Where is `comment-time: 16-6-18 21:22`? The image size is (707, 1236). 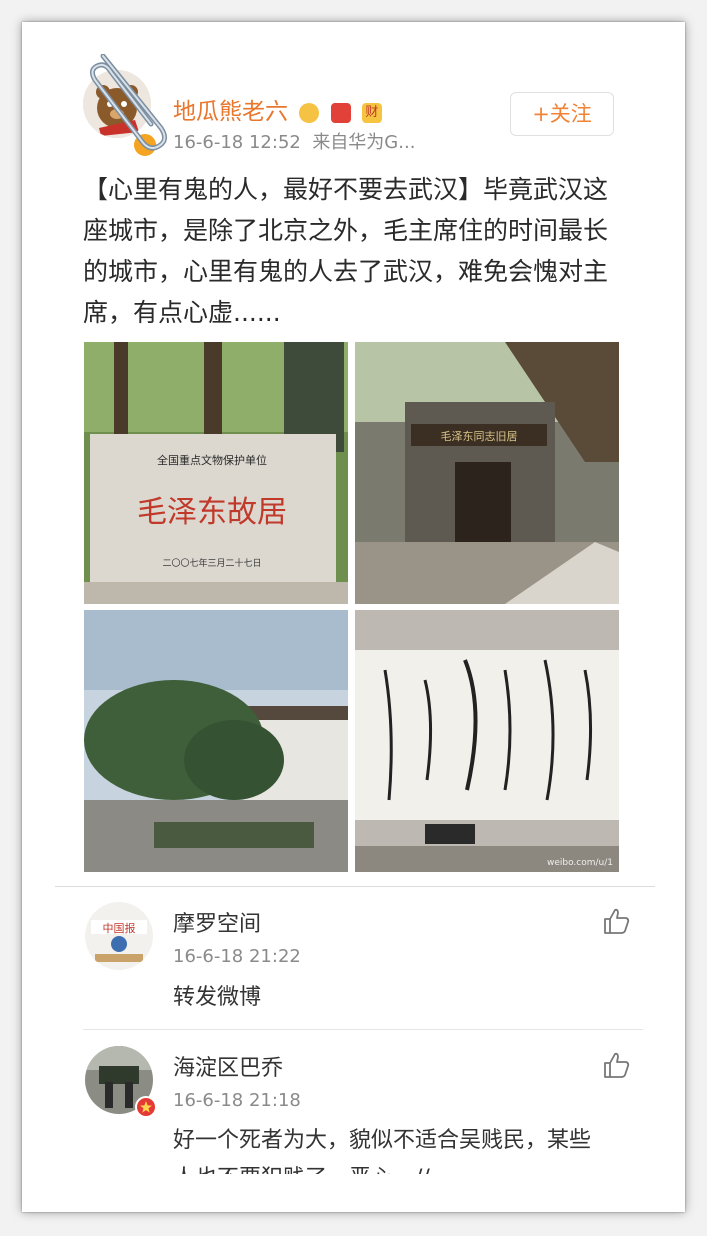
comment-time: 16-6-18 21:22 is located at coordinates (237, 956).